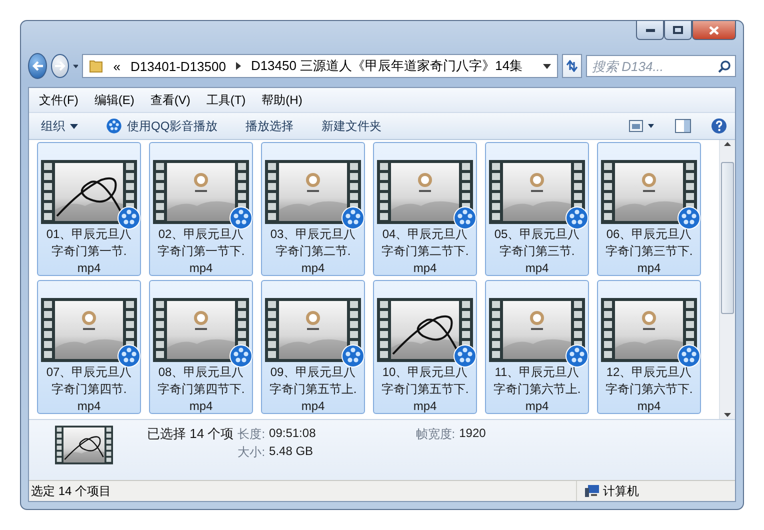 The image size is (764, 530). I want to click on view-options-icon, so click(642, 126).